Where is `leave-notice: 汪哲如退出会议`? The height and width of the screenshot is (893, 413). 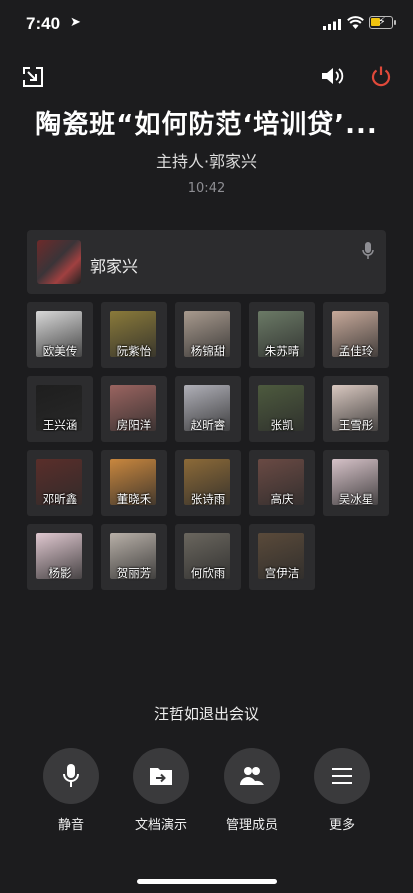
leave-notice: 汪哲如退出会议 is located at coordinates (206, 714).